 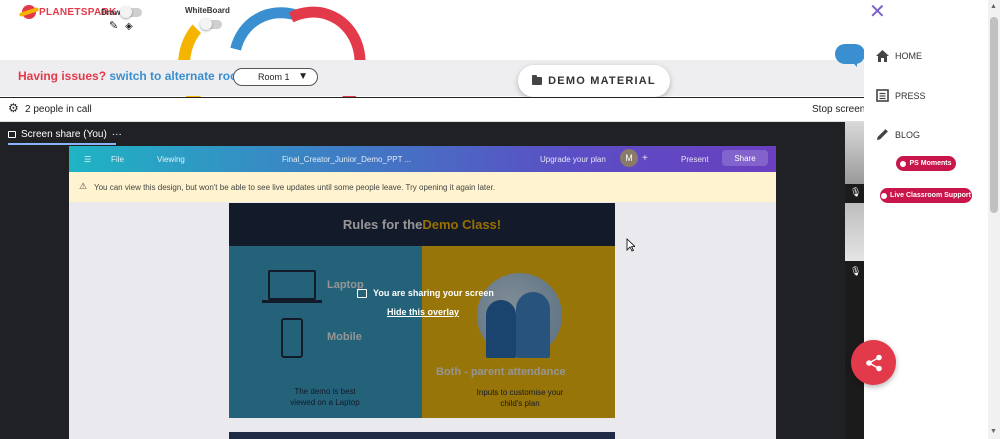 What do you see at coordinates (207, 10) in the screenshot?
I see `whiteboard-label: WhiteBoard` at bounding box center [207, 10].